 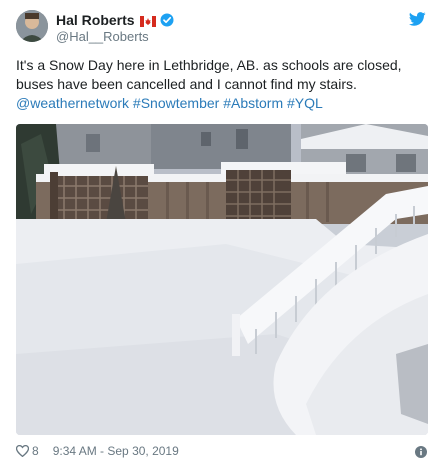 I want to click on tweet-footer: 8 9:34 AM - Sep 30, 2019, so click(x=97, y=451).